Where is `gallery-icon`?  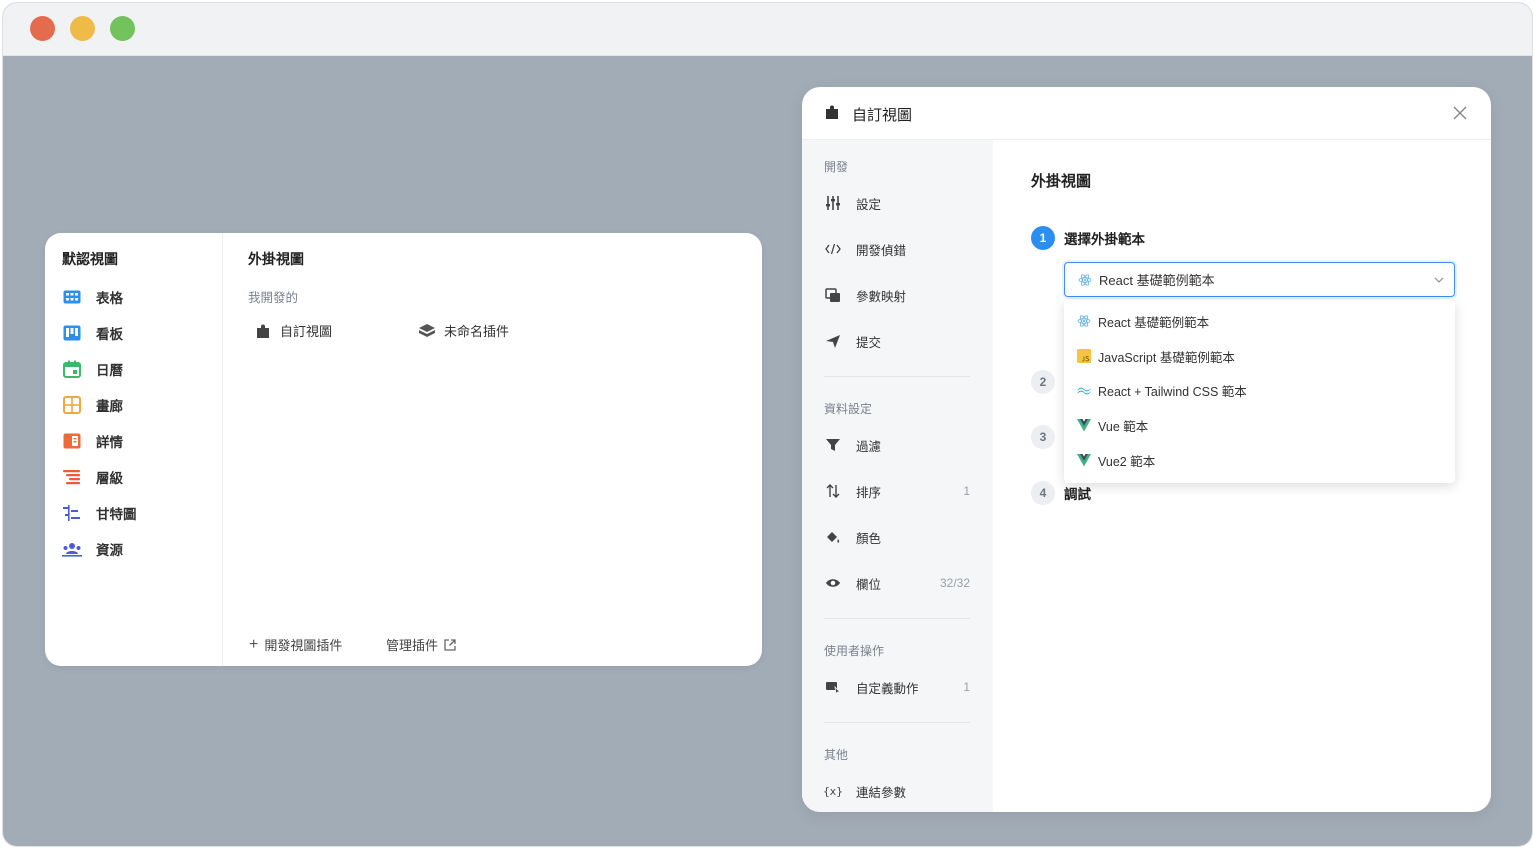 gallery-icon is located at coordinates (72, 405).